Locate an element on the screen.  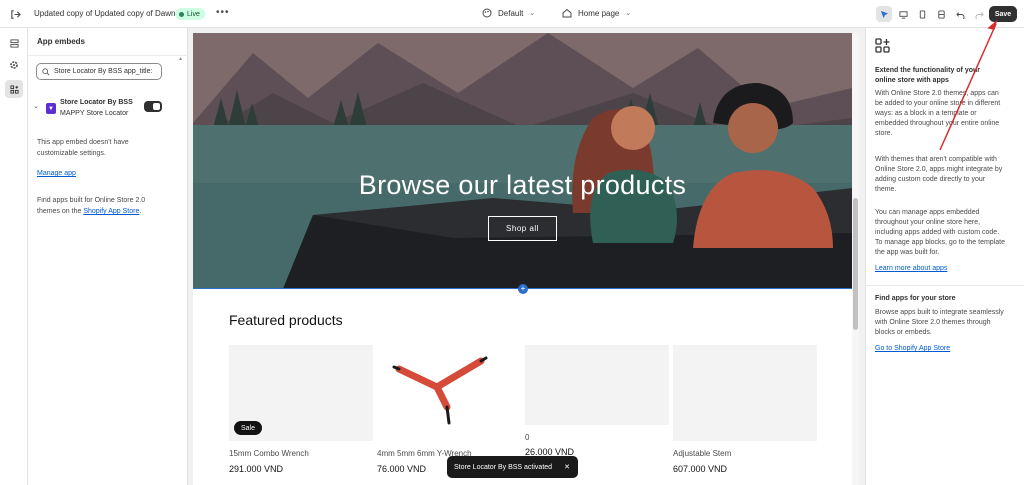
add-section-button: + is located at coordinates (523, 289).